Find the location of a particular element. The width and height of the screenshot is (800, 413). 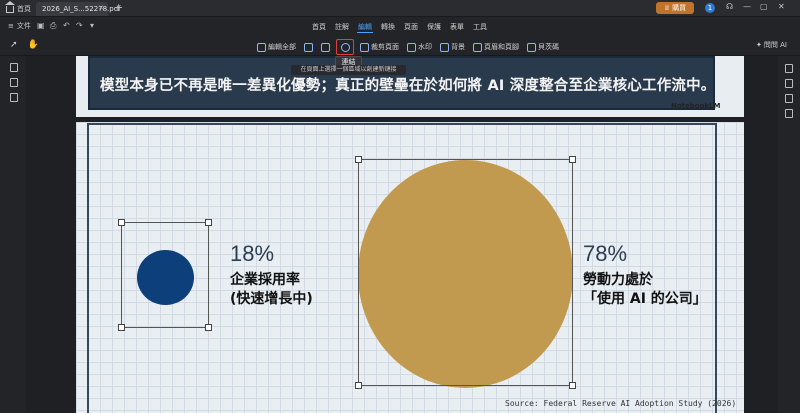

add-image-button is located at coordinates (325, 47).